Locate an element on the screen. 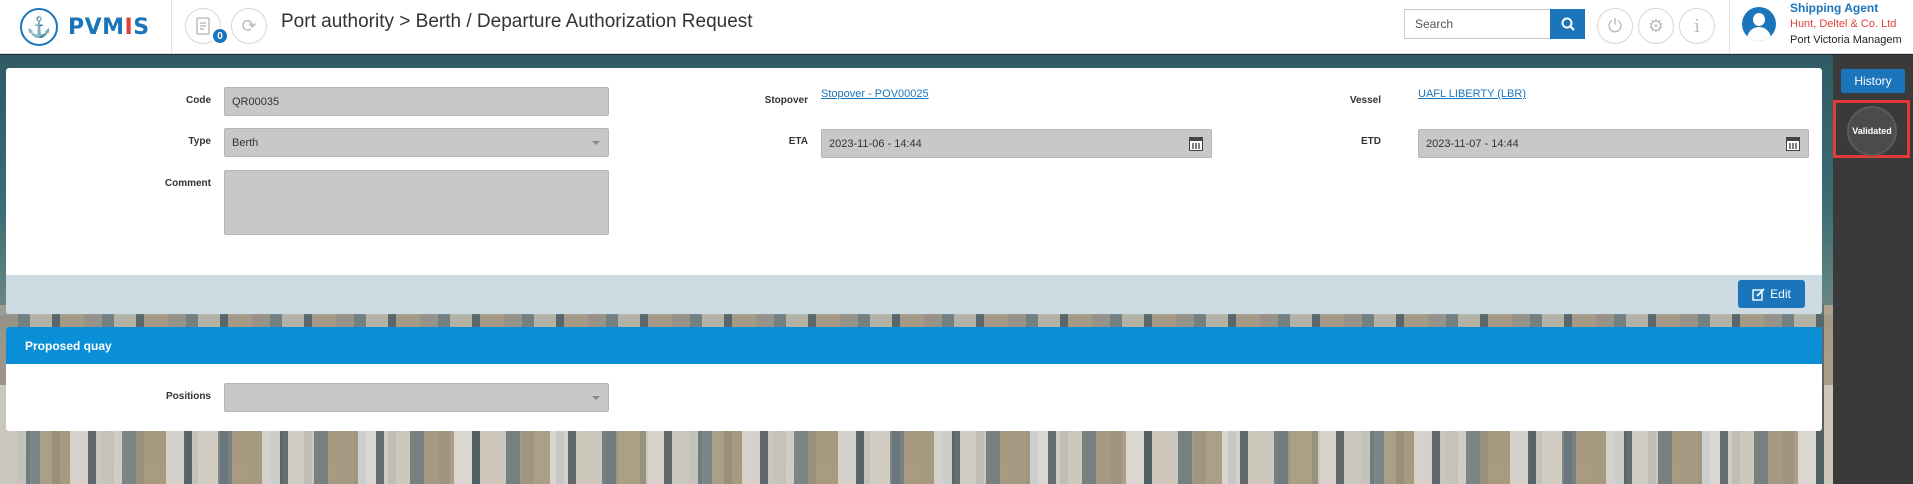 This screenshot has height=484, width=1913. user-company: Hunt, Deltel & Co. Ltd is located at coordinates (1843, 24).